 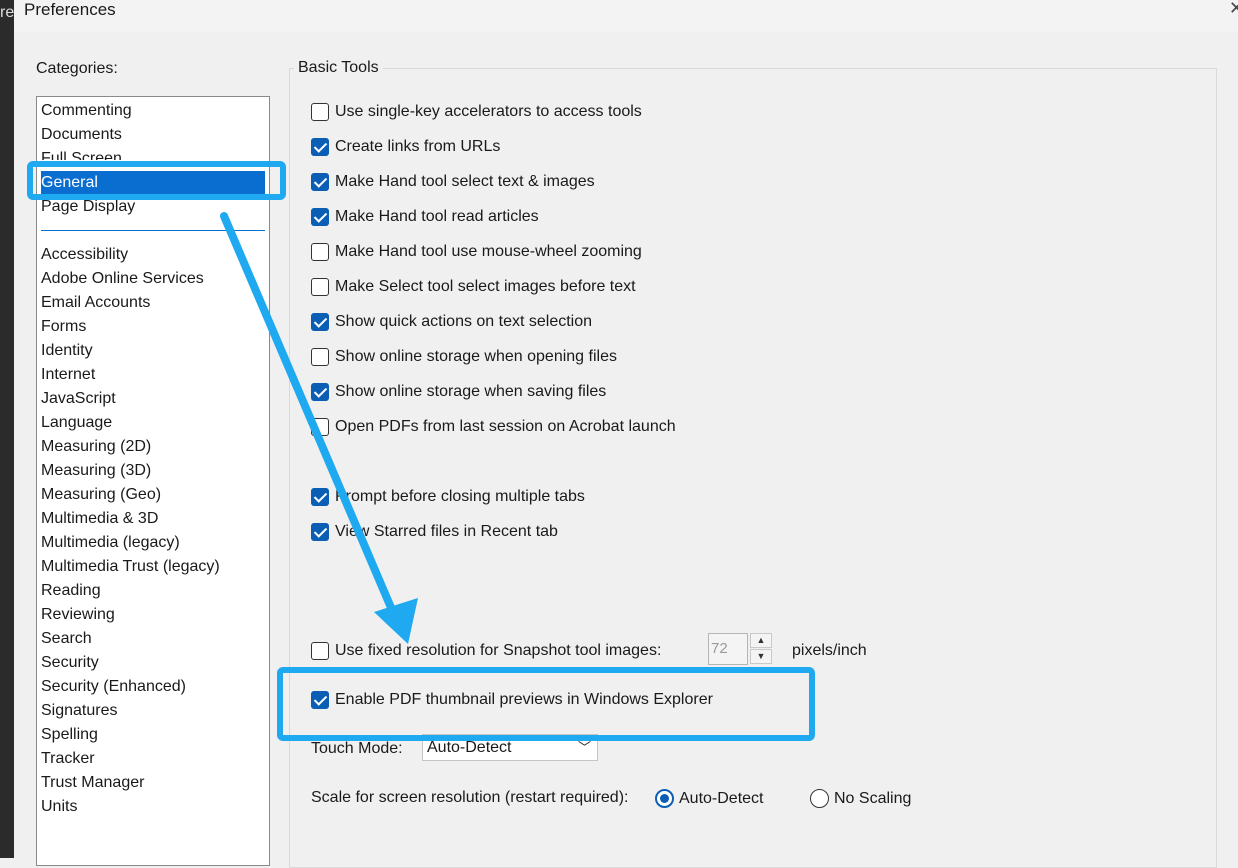 I want to click on category-documents: Documents, so click(x=81, y=135).